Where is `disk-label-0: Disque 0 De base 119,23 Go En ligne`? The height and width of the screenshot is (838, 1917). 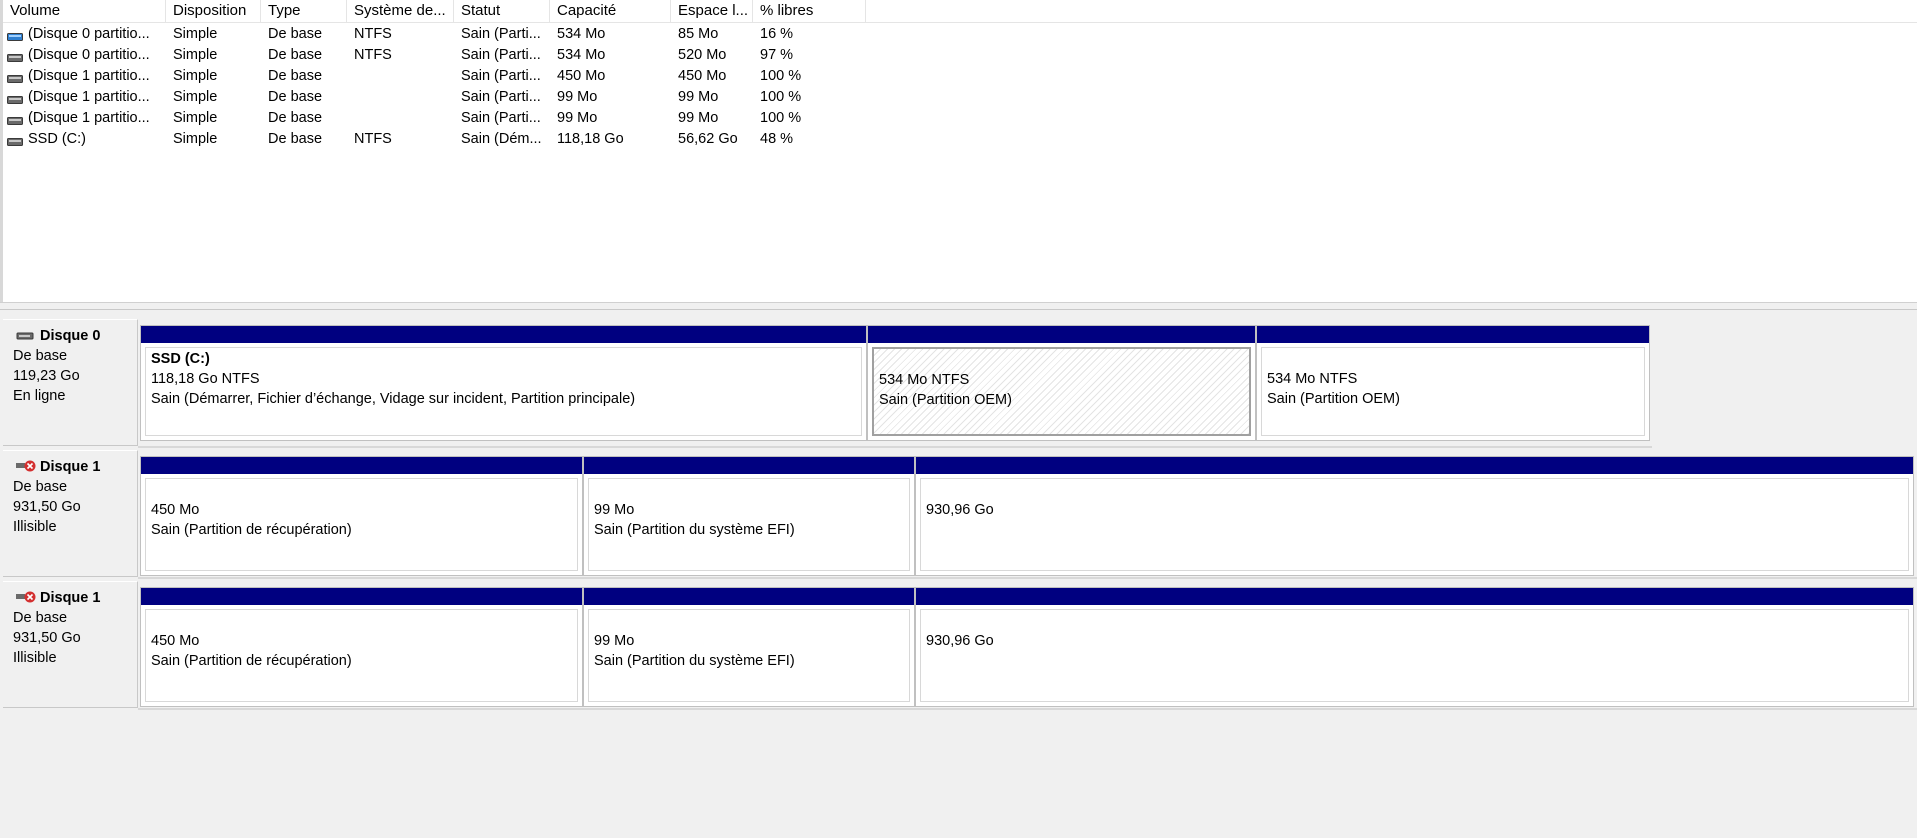 disk-label-0: Disque 0 De base 119,23 Go En ligne is located at coordinates (70, 382).